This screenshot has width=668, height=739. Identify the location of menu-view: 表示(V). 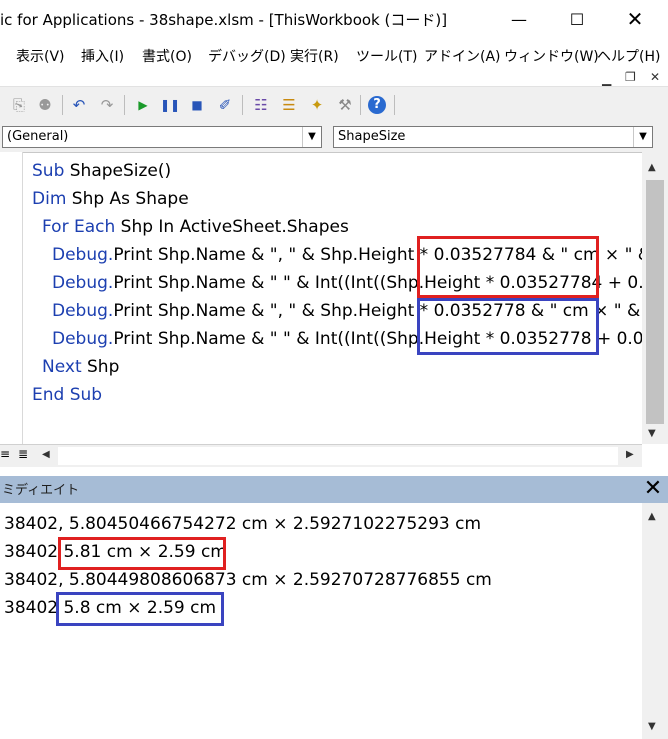
(40, 56).